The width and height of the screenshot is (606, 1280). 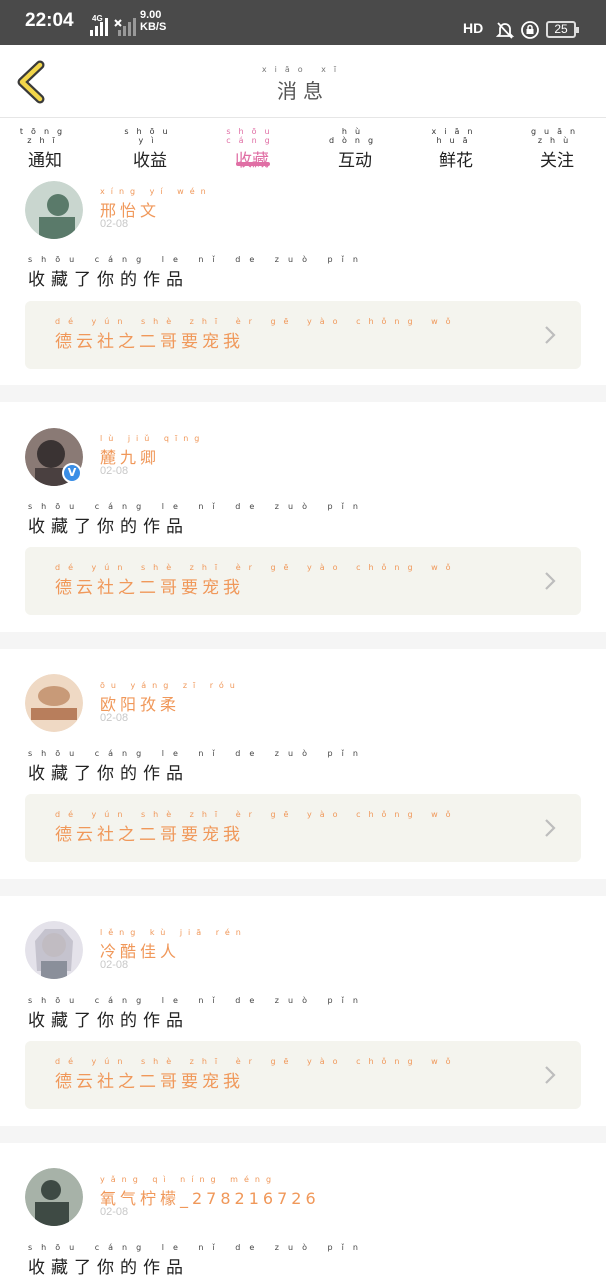 I want to click on username: lěng kù jiā rén 冷酷佳人, so click(x=173, y=945).